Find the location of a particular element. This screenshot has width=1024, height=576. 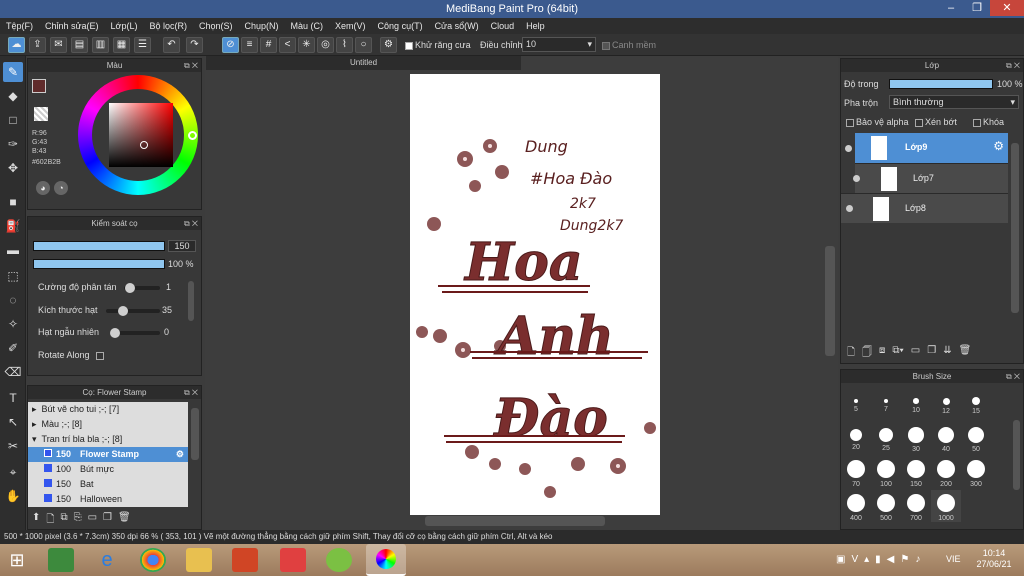

delete-layer-icon: 🗑 is located at coordinates (965, 353).